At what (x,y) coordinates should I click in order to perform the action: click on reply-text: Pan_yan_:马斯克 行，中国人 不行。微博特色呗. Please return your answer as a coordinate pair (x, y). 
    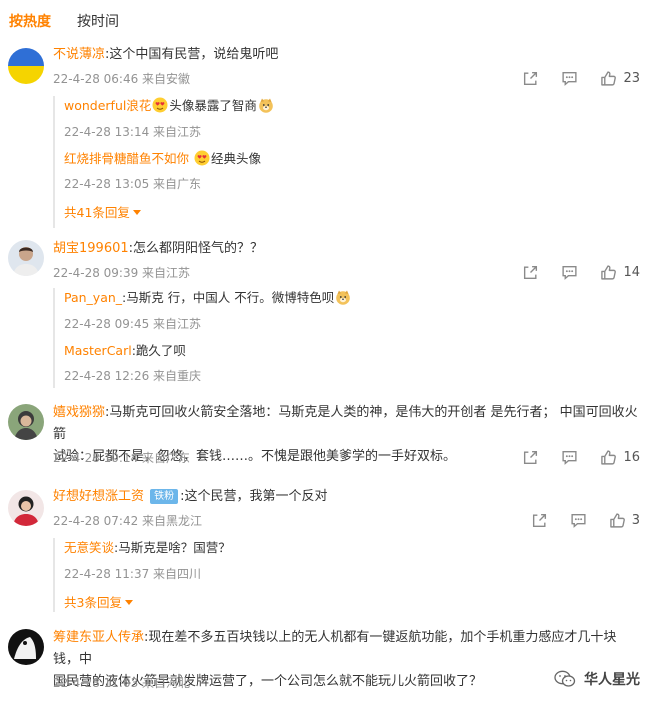
    Looking at the image, I should click on (352, 298).